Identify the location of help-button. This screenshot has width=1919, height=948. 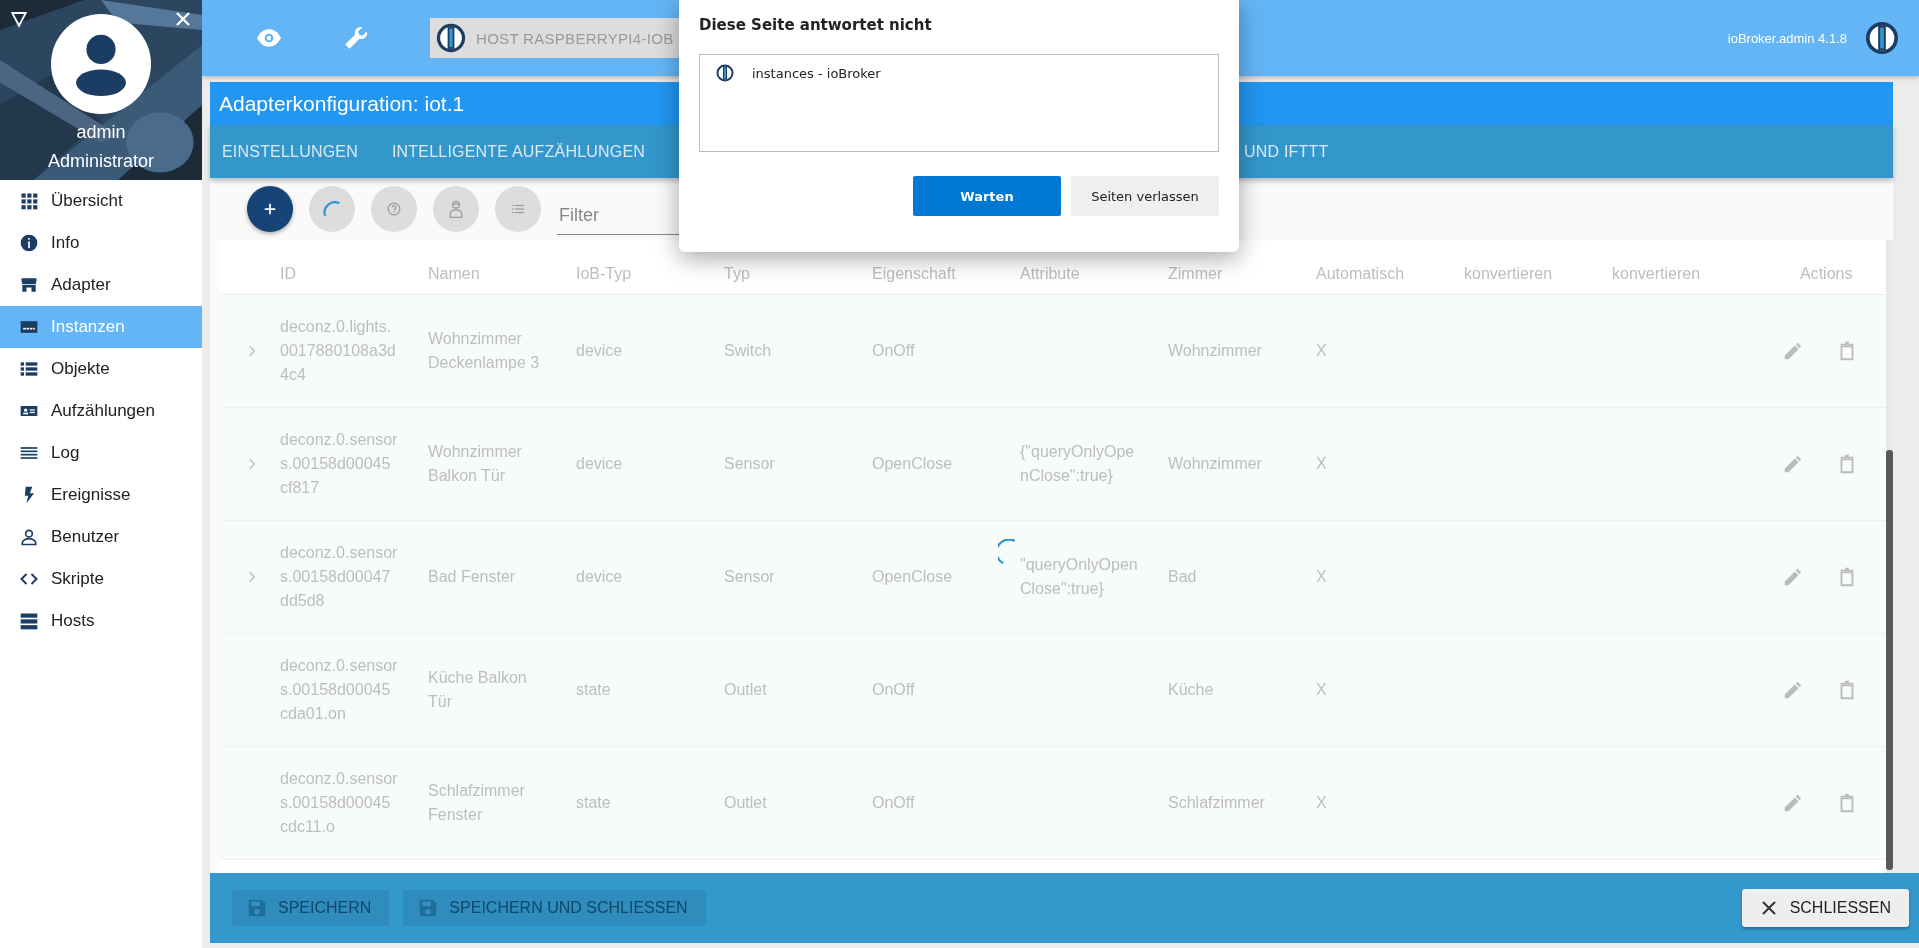
(394, 209).